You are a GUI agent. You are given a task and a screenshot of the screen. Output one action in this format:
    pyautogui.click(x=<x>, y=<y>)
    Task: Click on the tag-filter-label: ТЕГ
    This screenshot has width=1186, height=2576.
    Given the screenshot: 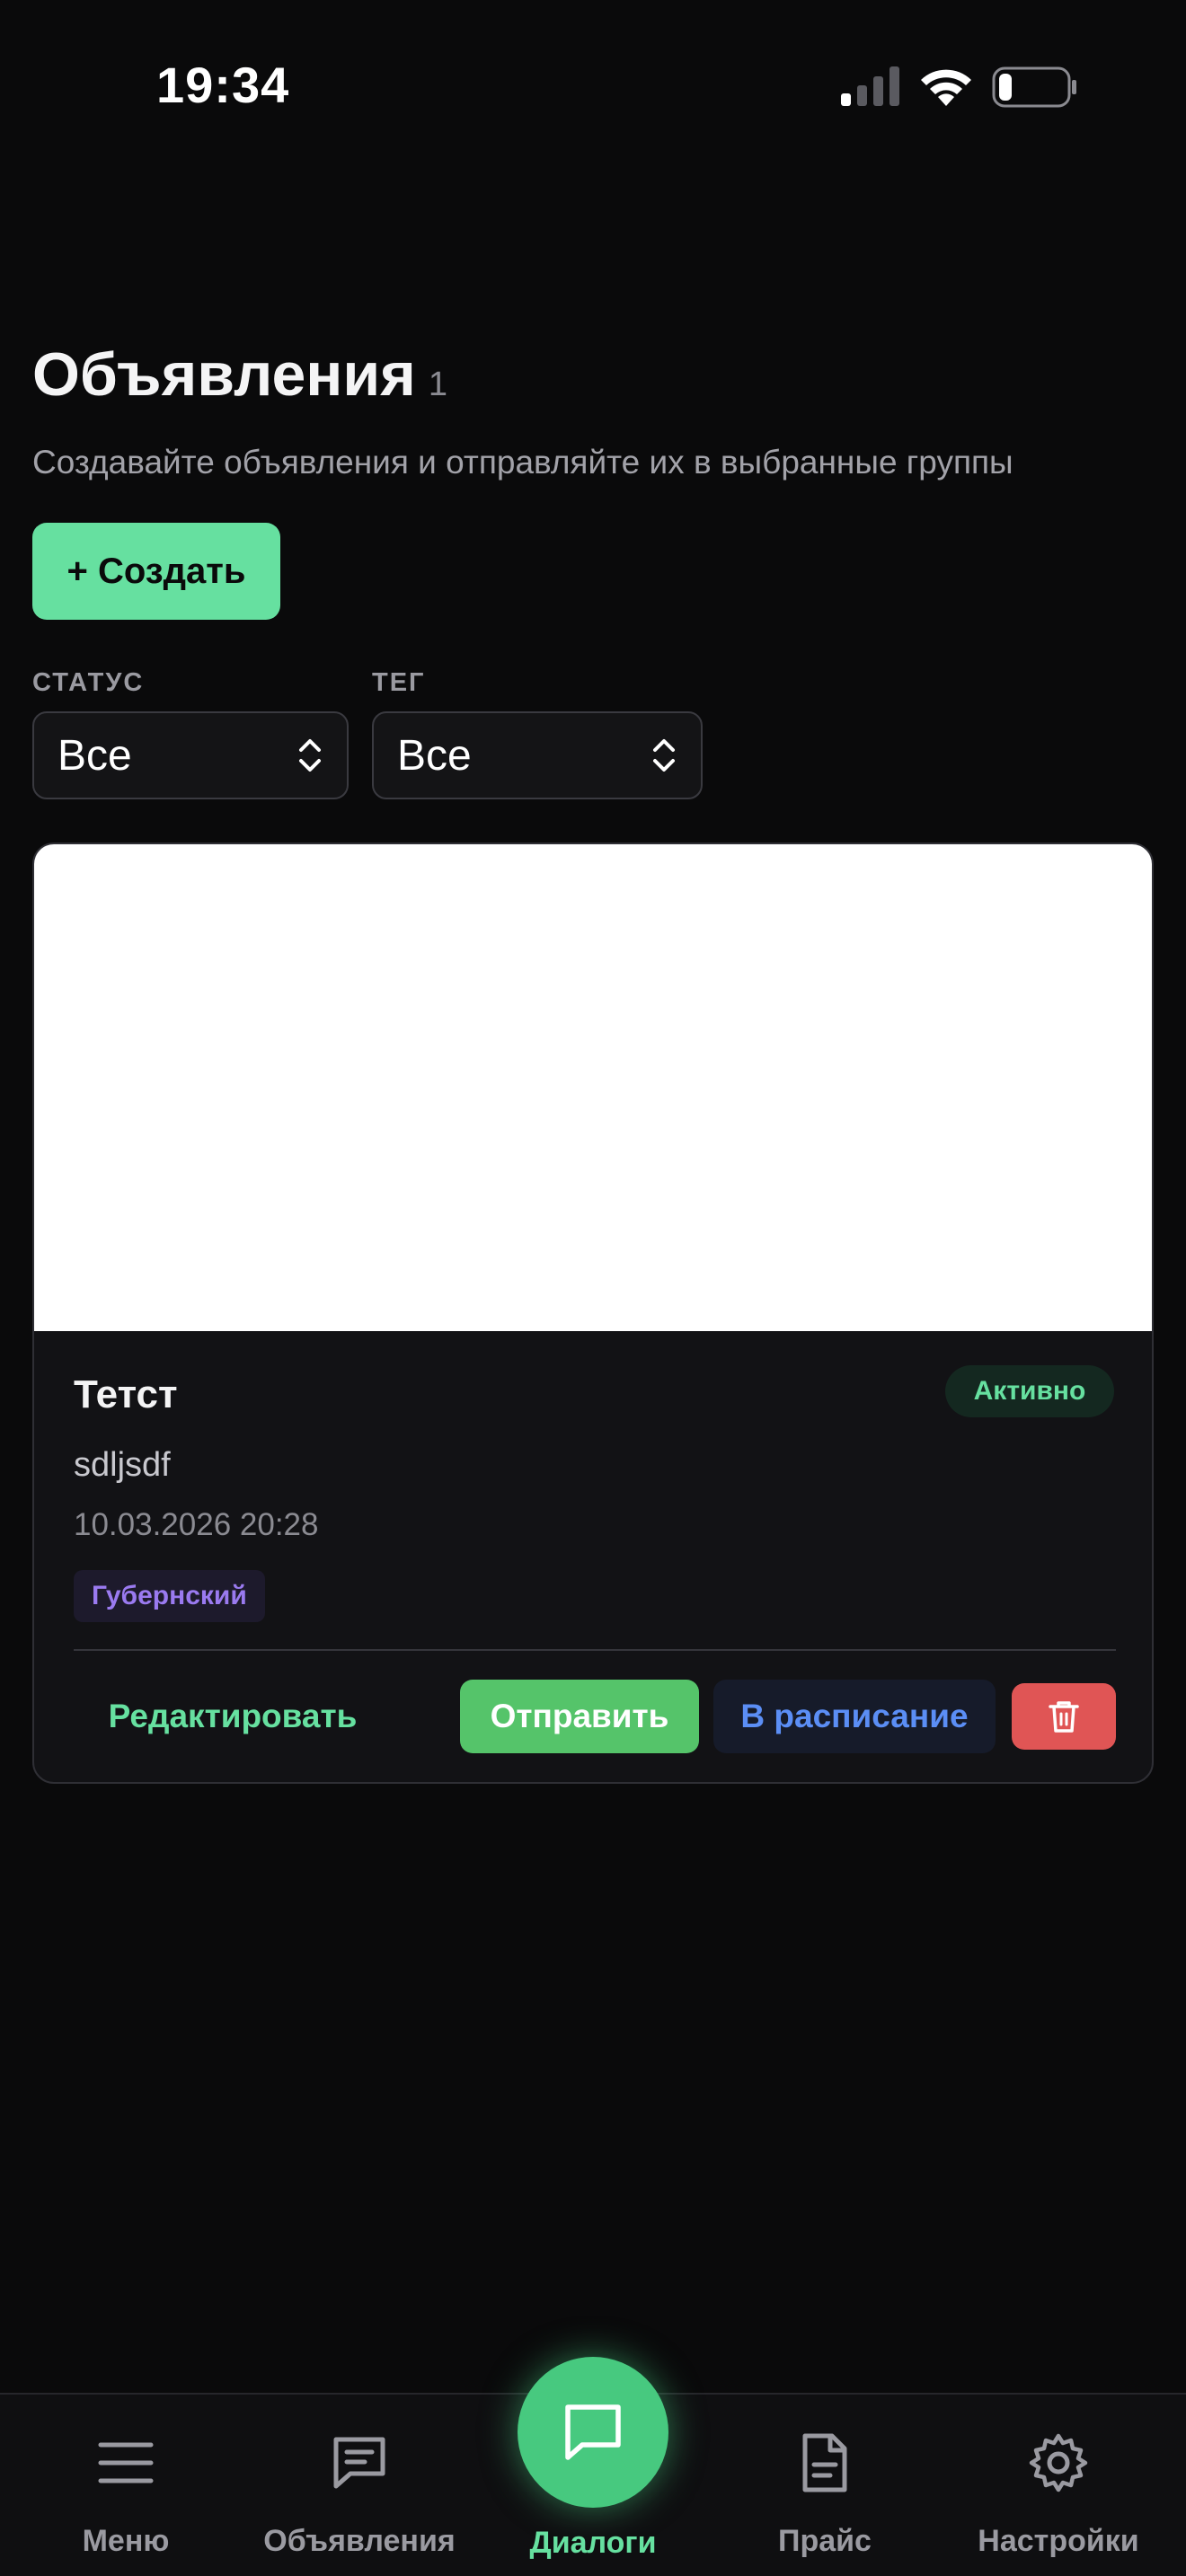 What is the action you would take?
    pyautogui.click(x=399, y=682)
    